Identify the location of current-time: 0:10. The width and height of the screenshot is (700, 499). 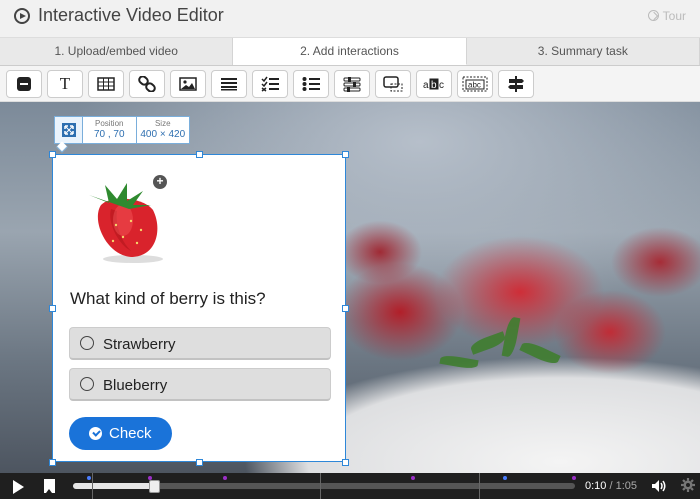
(596, 486).